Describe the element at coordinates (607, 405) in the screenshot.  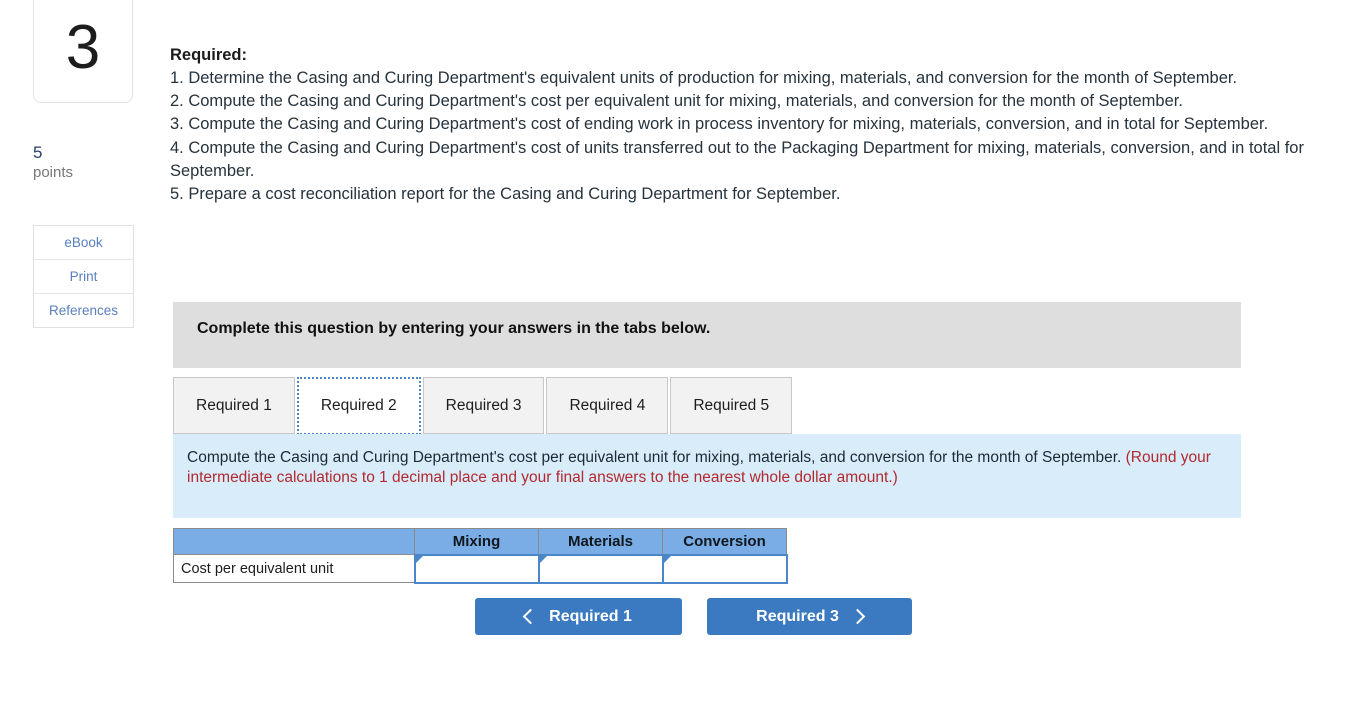
I see `tab-required-4: Required 4` at that location.